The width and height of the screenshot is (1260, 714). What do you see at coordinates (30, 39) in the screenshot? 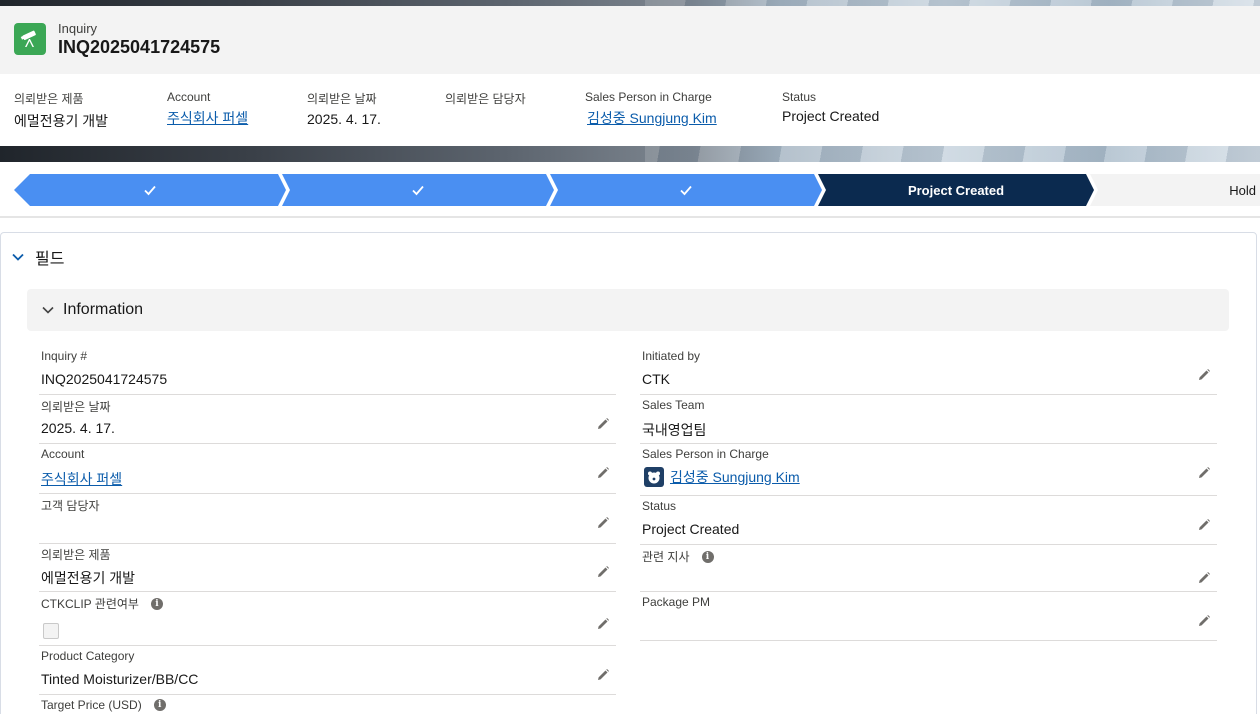
I see `telescope-icon` at bounding box center [30, 39].